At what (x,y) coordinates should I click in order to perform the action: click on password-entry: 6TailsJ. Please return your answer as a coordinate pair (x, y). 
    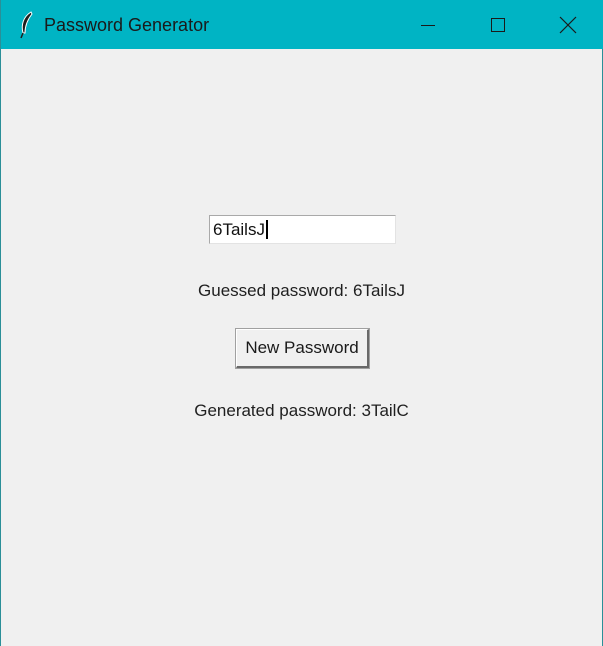
    Looking at the image, I should click on (302, 229).